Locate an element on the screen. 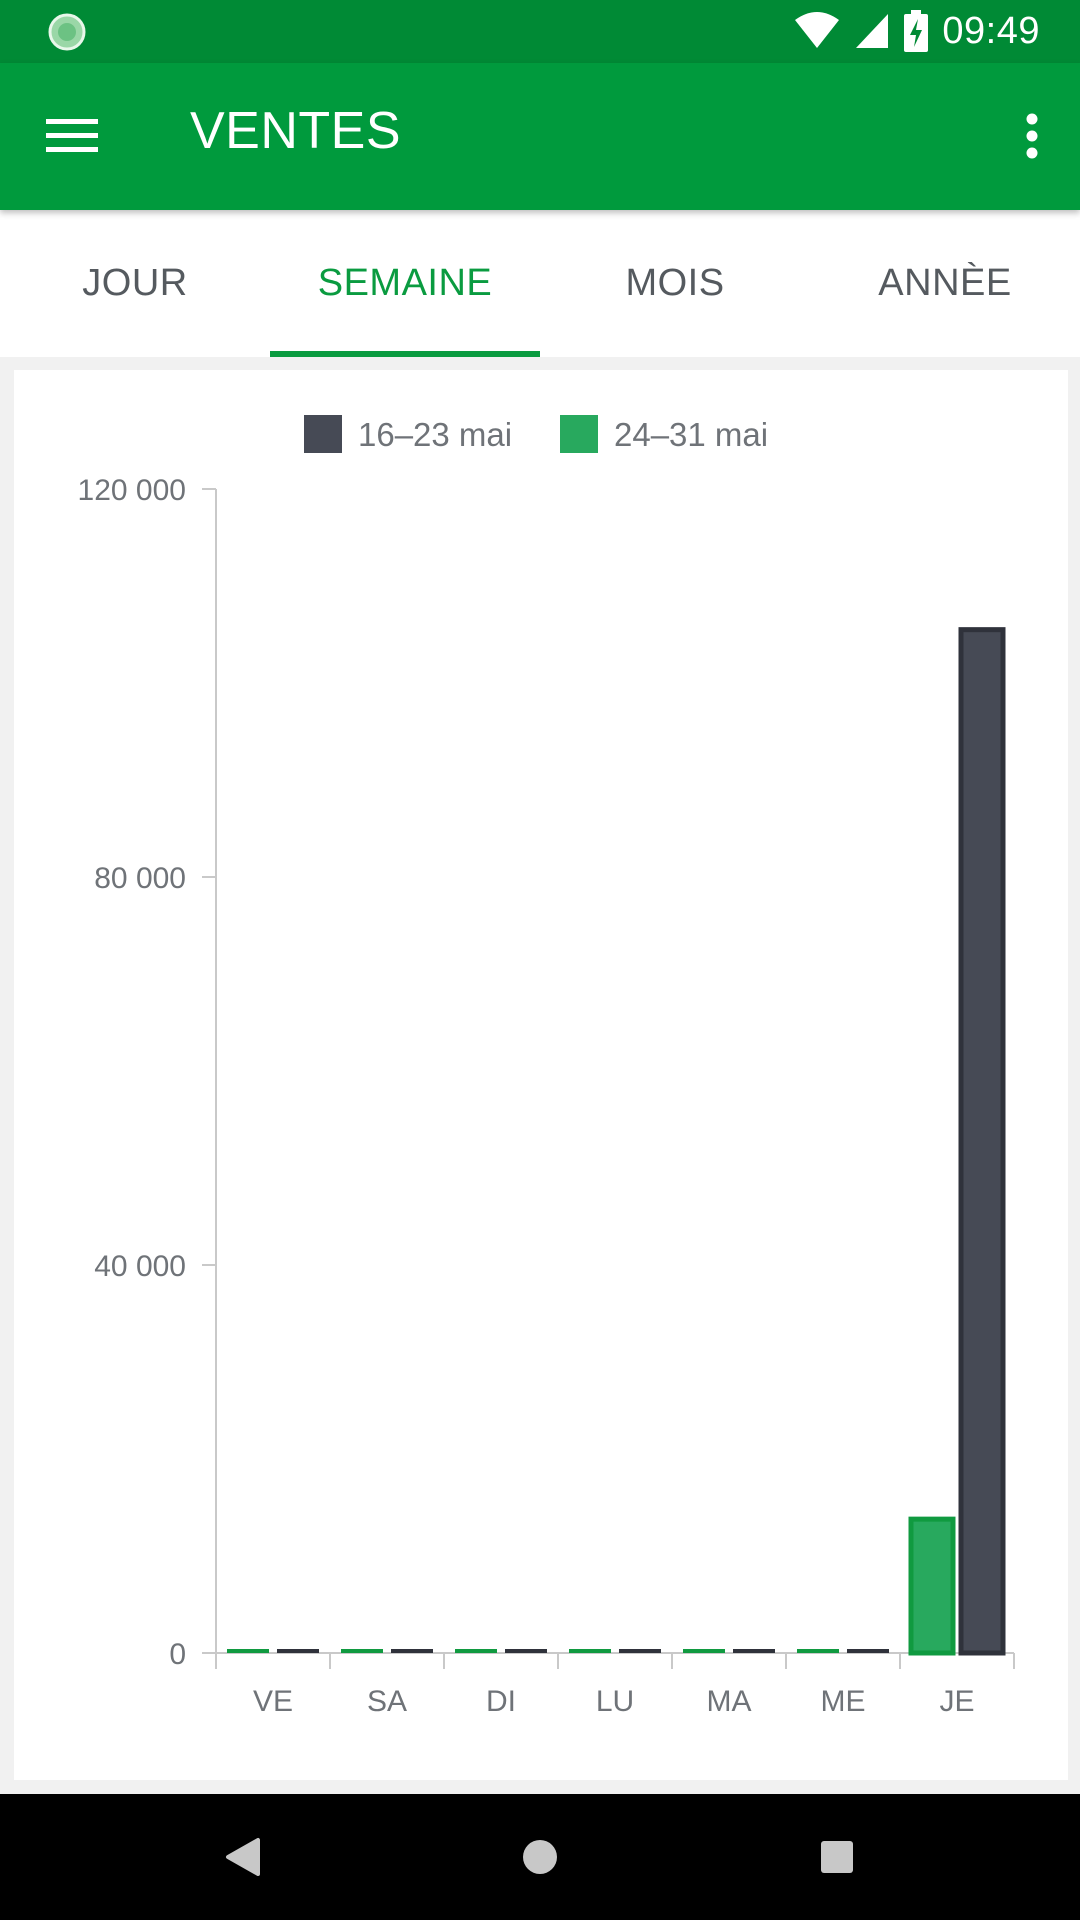 The image size is (1080, 1920). back-triangle-icon is located at coordinates (243, 1857).